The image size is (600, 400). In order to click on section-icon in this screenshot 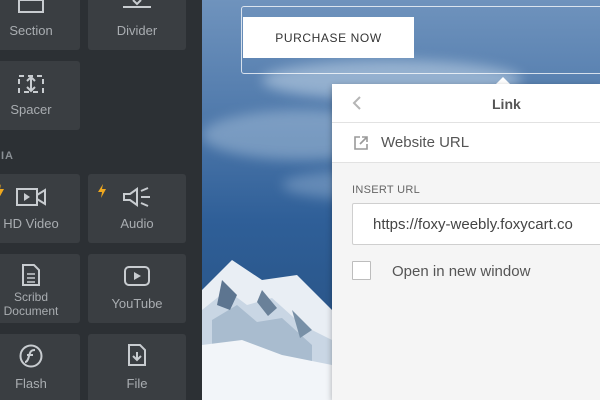, I will do `click(40, 7)`.